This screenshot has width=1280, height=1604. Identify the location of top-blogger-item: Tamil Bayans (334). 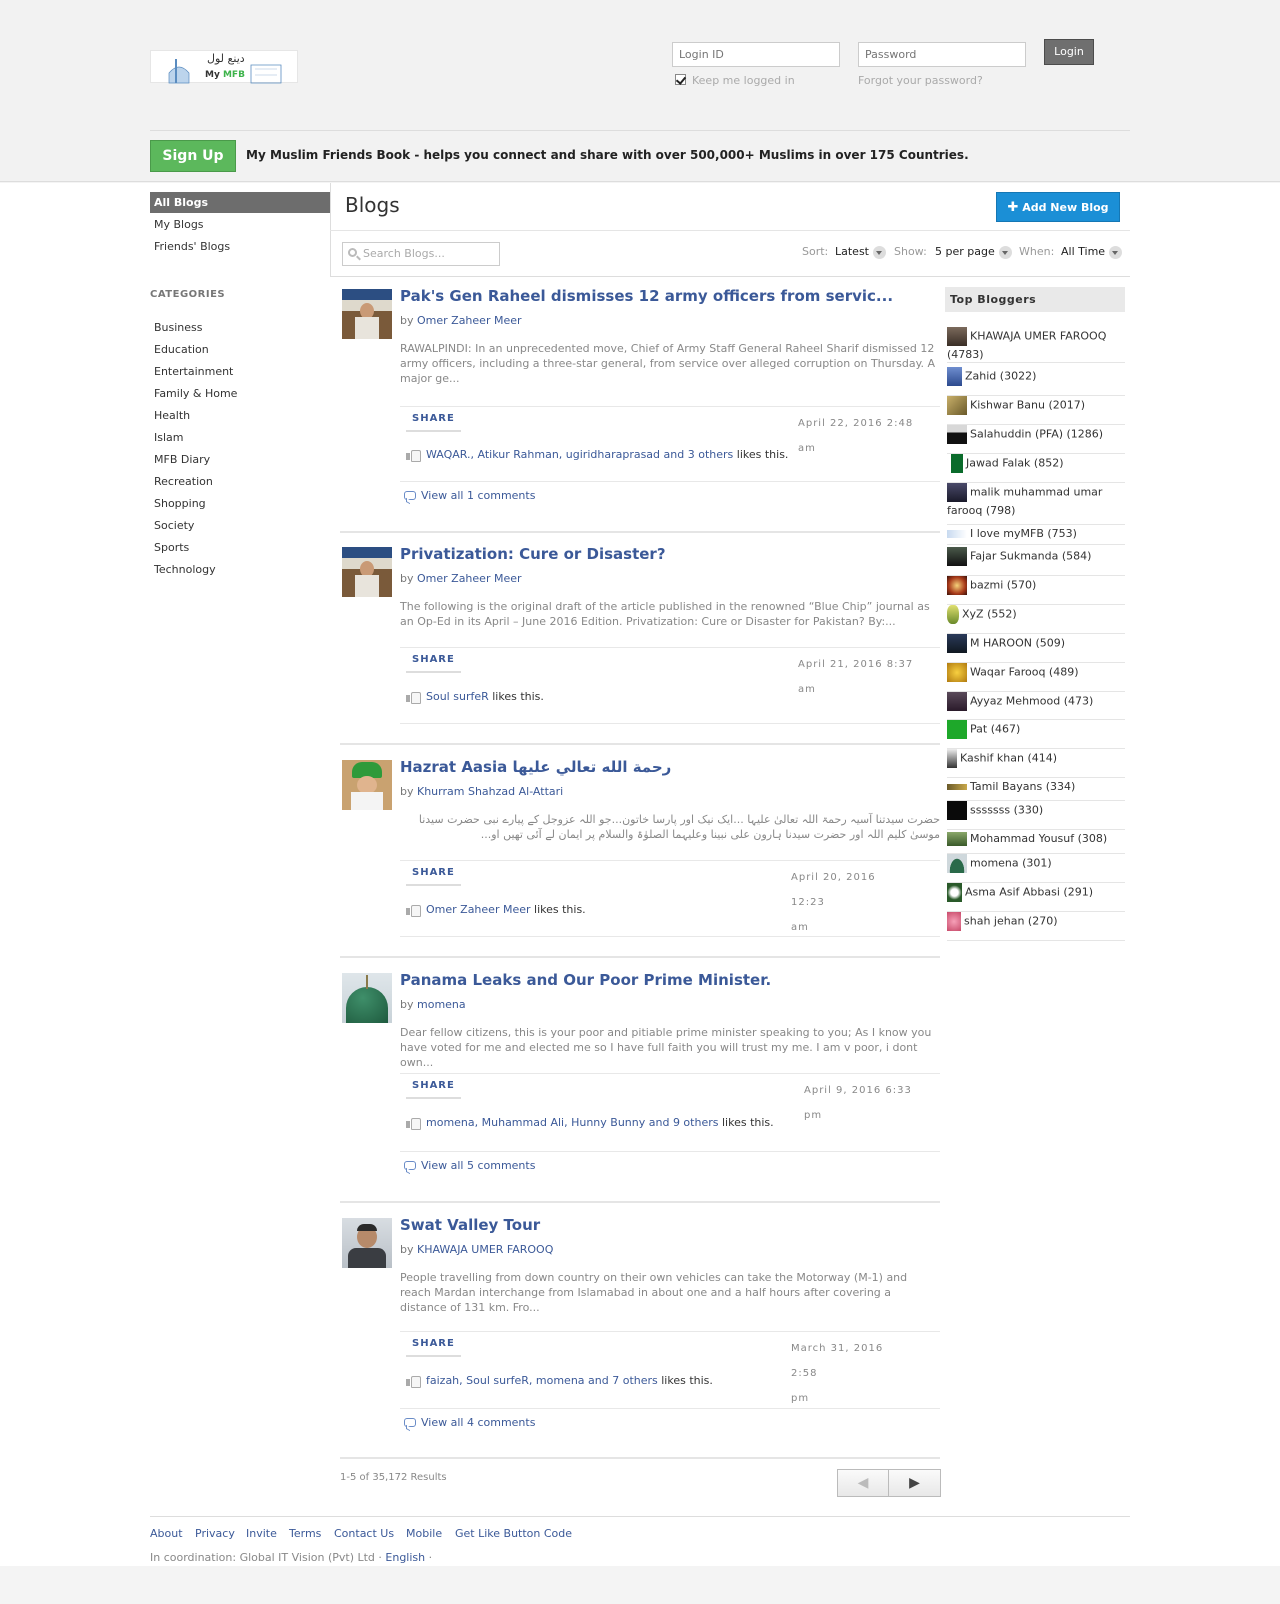
(1036, 789).